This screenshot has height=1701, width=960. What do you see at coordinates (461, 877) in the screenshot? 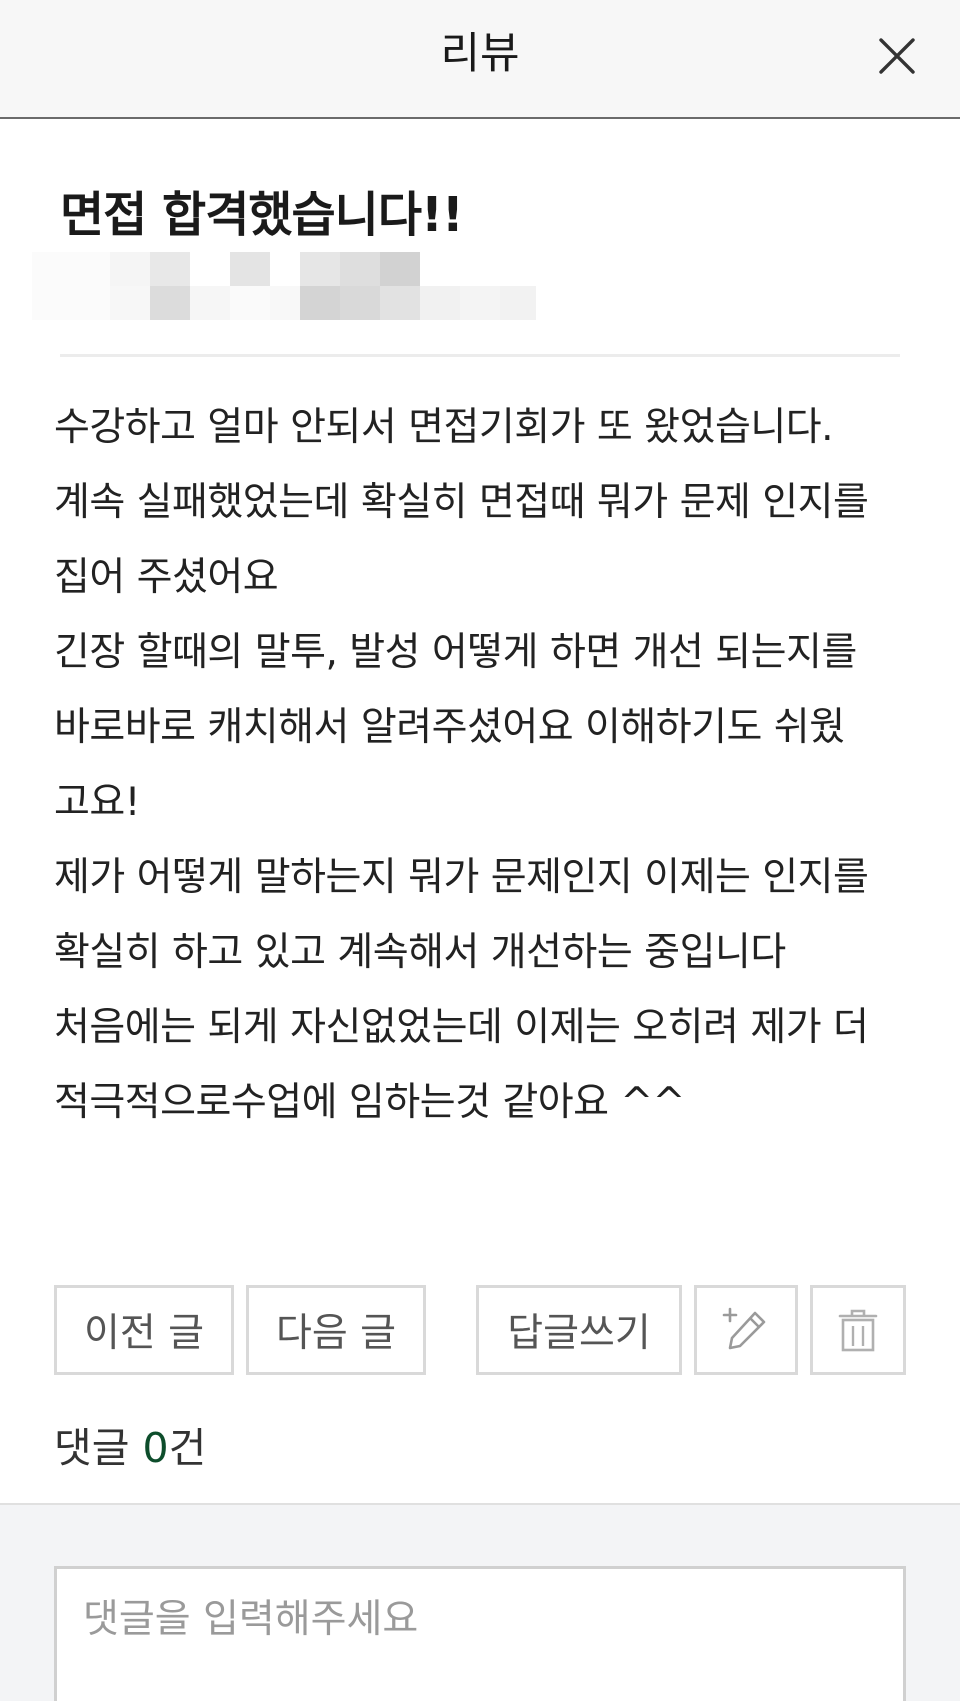
I see `body-line: 제가 어떻게 말하는지 뭐가 문제인지 이제는 인지를` at bounding box center [461, 877].